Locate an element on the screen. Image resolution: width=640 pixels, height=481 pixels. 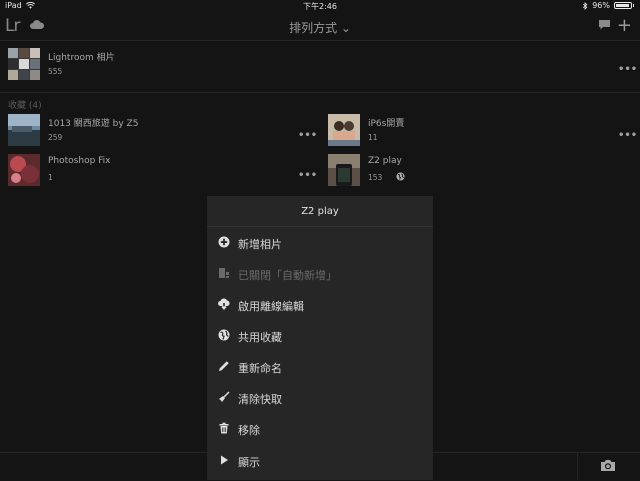
menu-item-label: 移除 is located at coordinates (249, 430).